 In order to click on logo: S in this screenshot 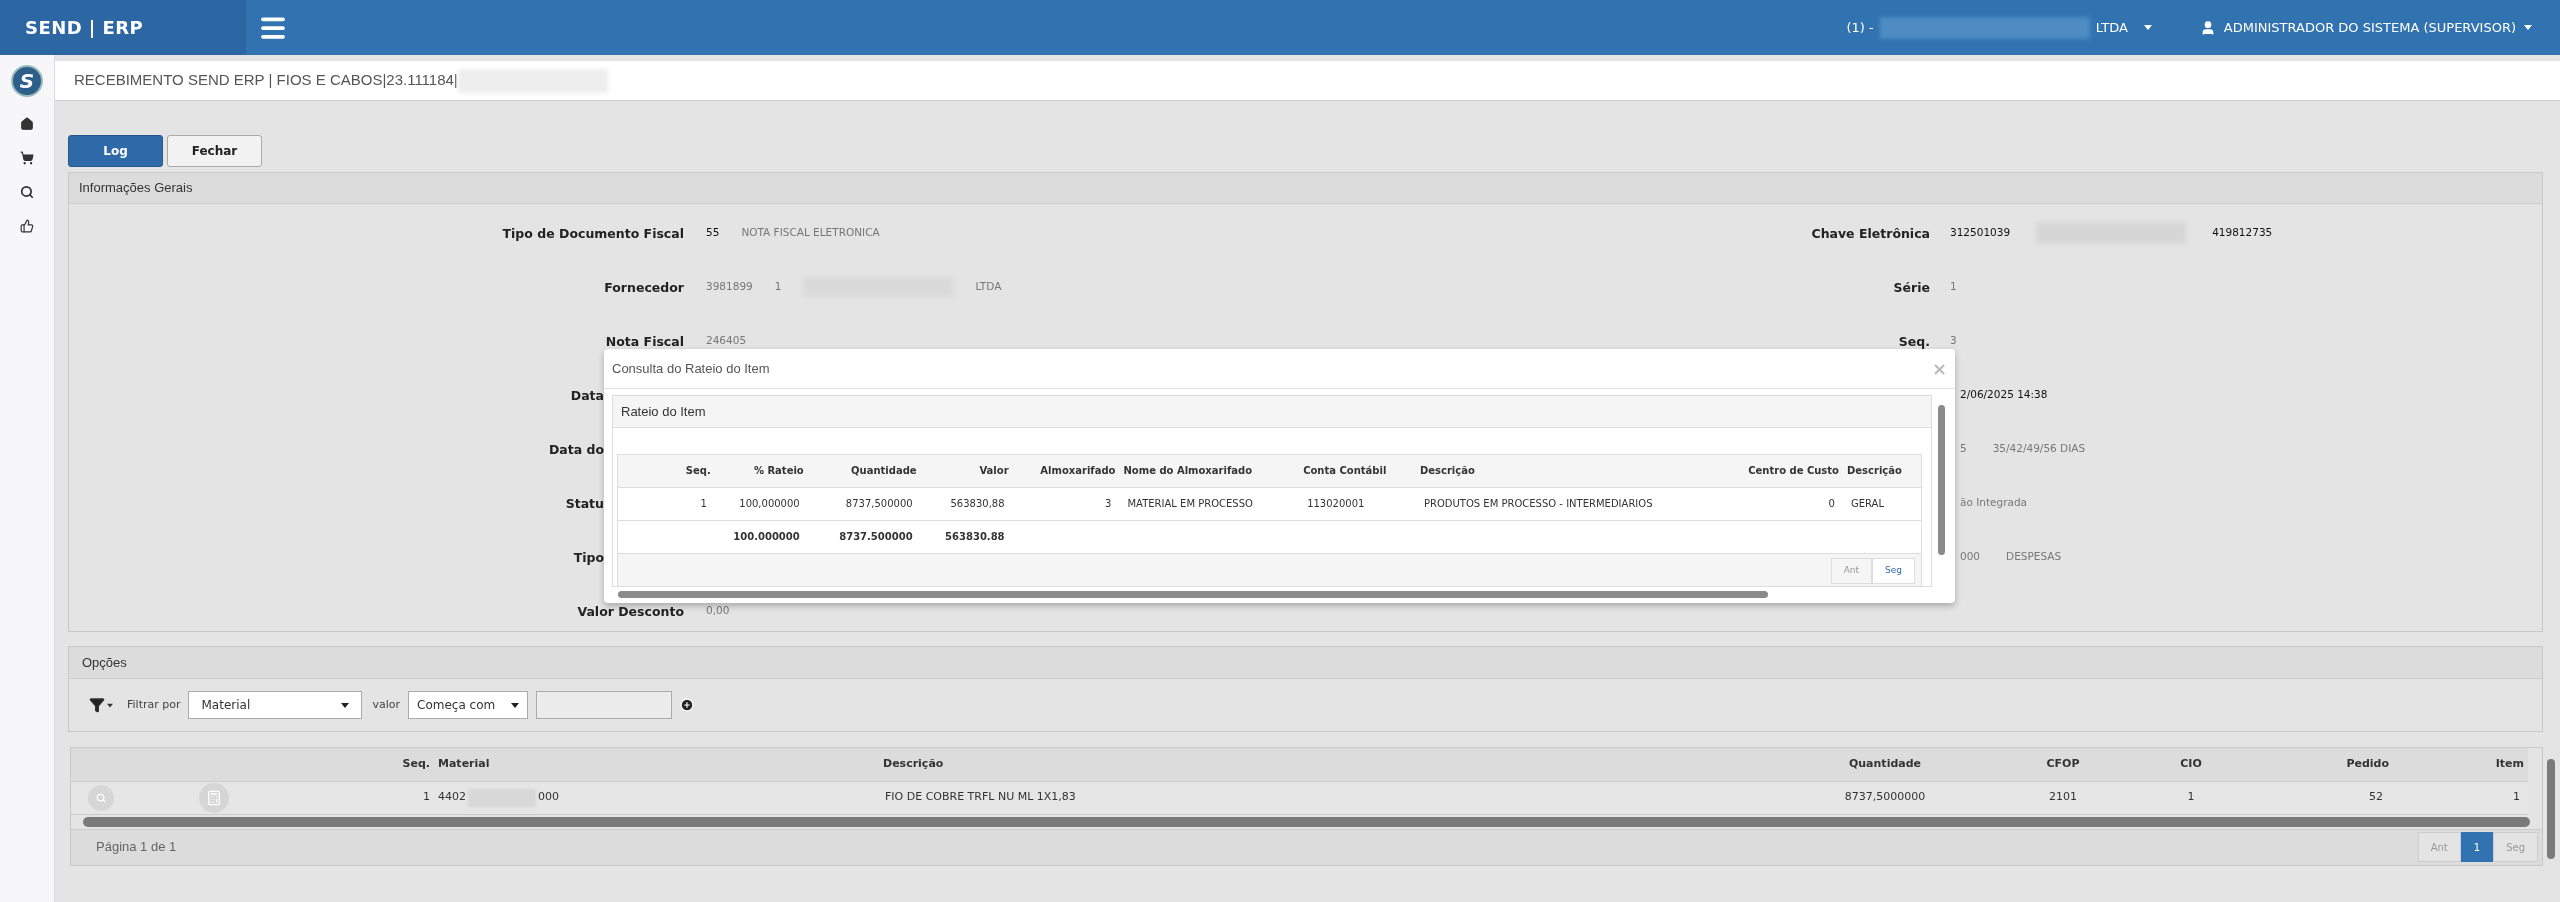, I will do `click(27, 81)`.